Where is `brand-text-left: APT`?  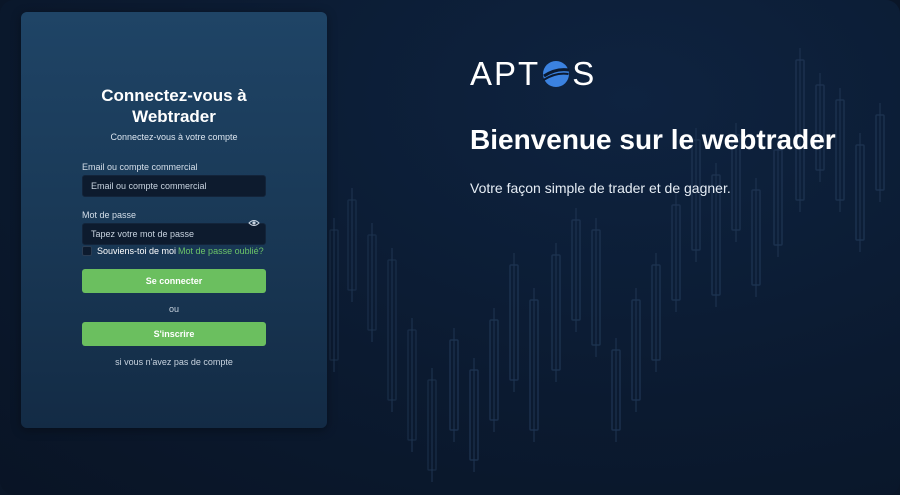
brand-text-left: APT is located at coordinates (505, 73).